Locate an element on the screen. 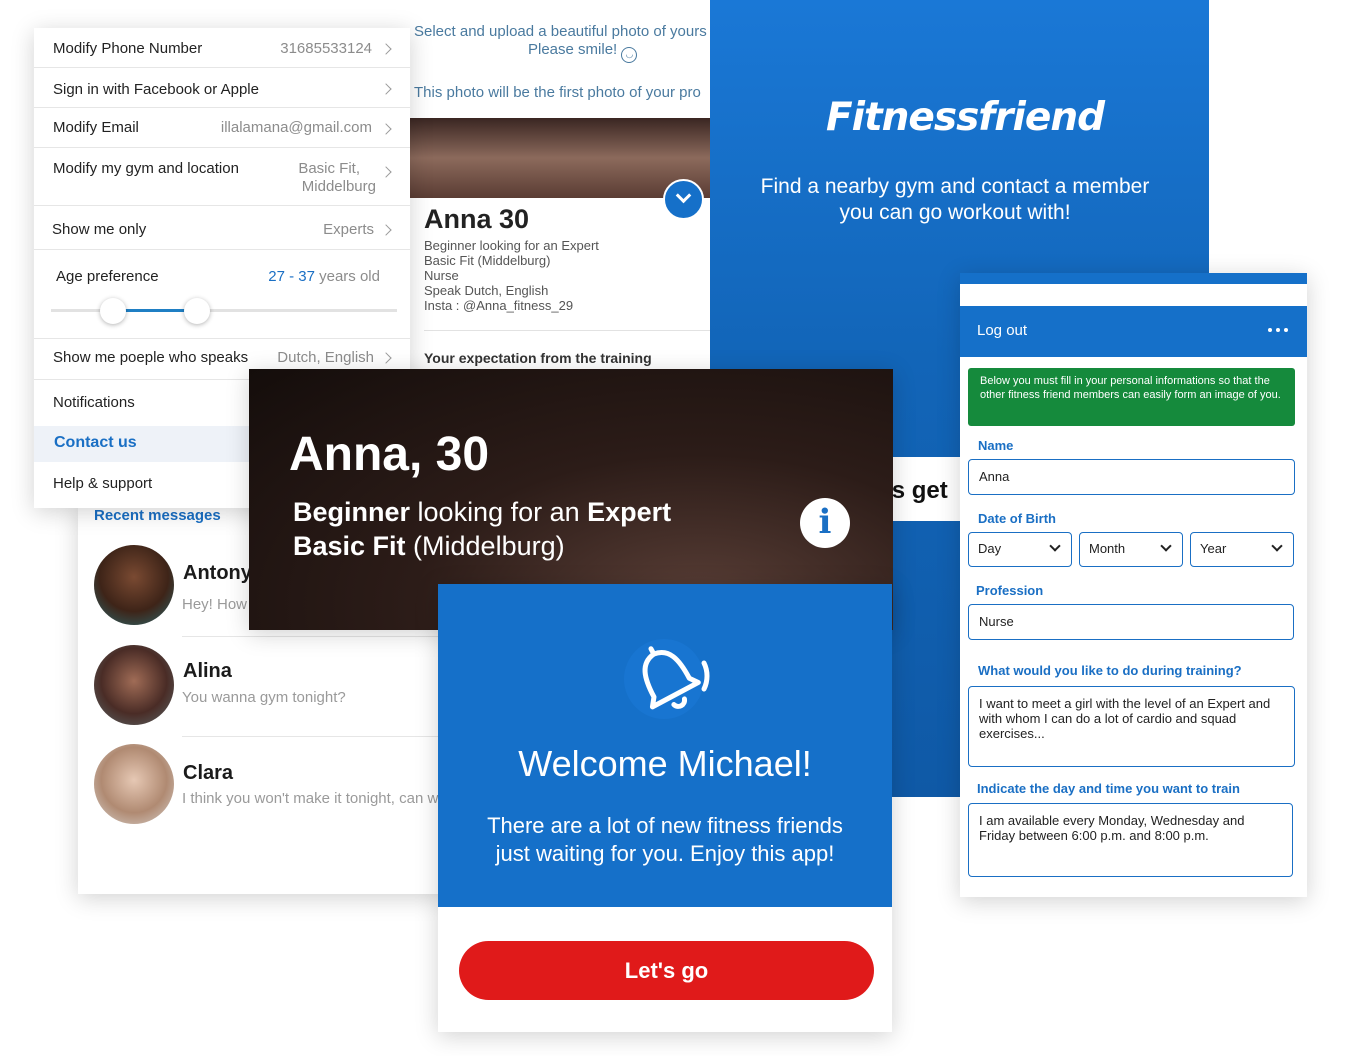  setting-value-line2: Middelburg is located at coordinates (338, 186).